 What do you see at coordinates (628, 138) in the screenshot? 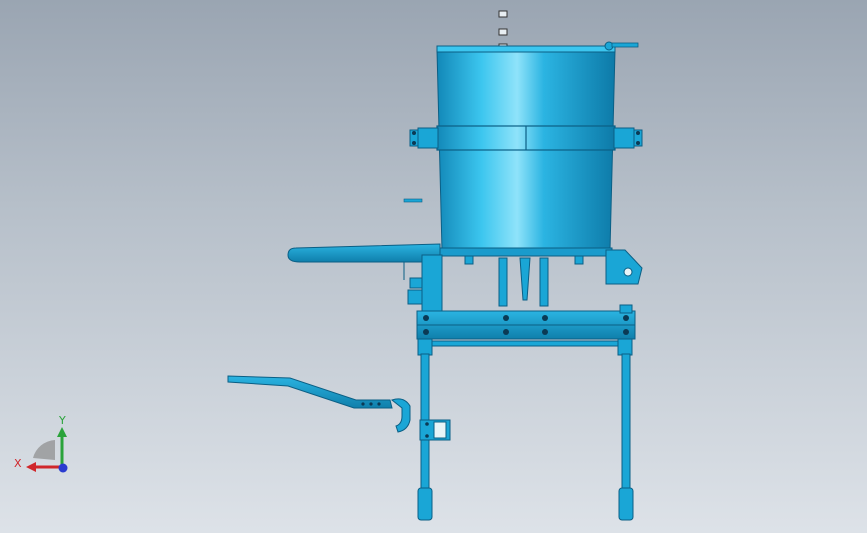
I see `right-trunnion` at bounding box center [628, 138].